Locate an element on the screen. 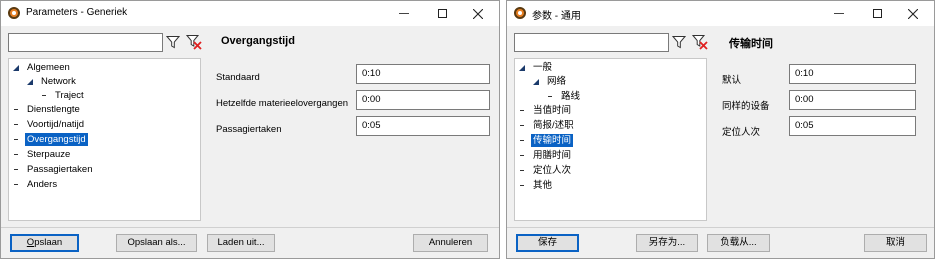 Image resolution: width=935 pixels, height=259 pixels. tree-item-label-selected: Overgangstijd is located at coordinates (56, 139).